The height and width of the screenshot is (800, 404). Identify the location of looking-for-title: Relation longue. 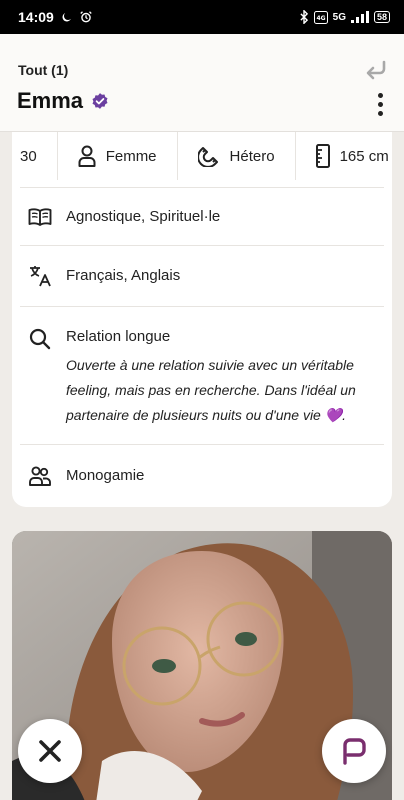
(118, 336).